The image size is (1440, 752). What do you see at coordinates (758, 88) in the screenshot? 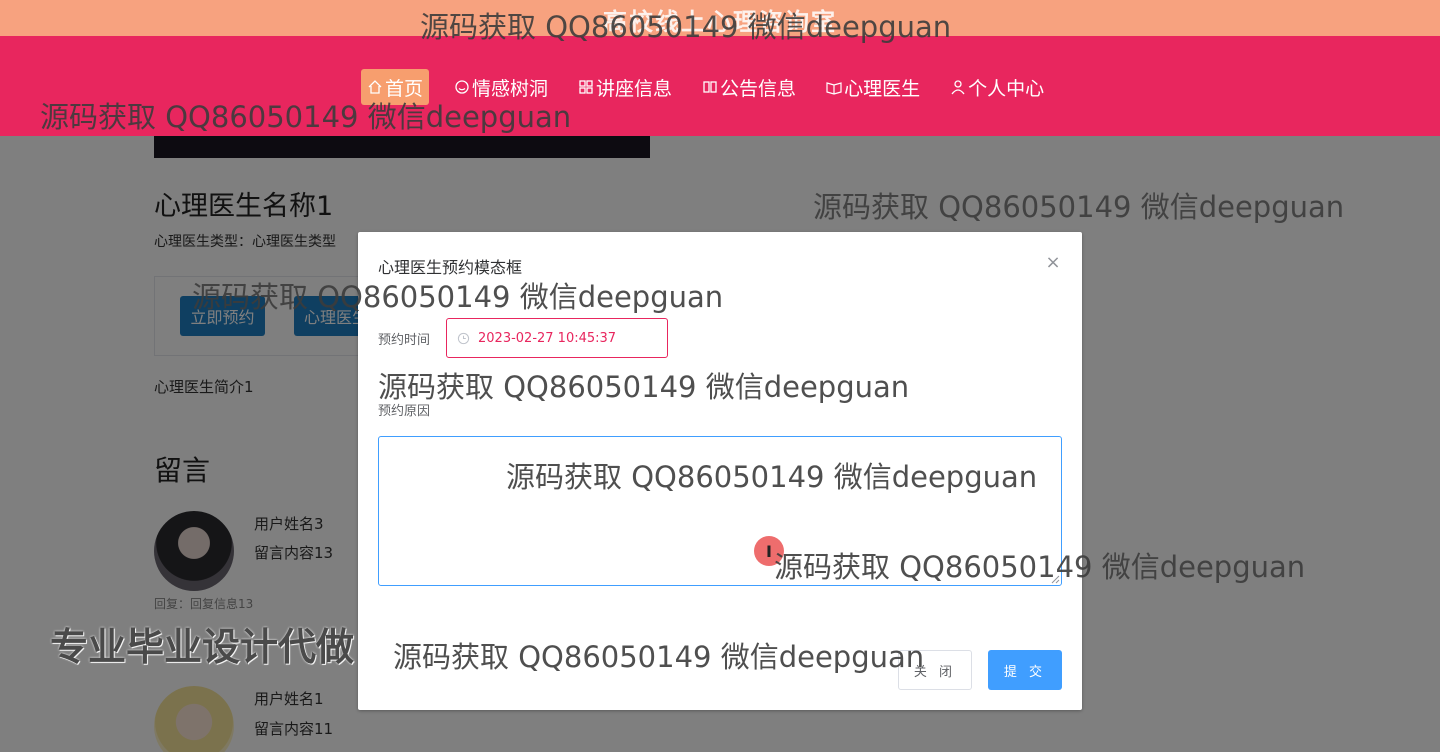
I see `nav-item-label: 公告信息` at bounding box center [758, 88].